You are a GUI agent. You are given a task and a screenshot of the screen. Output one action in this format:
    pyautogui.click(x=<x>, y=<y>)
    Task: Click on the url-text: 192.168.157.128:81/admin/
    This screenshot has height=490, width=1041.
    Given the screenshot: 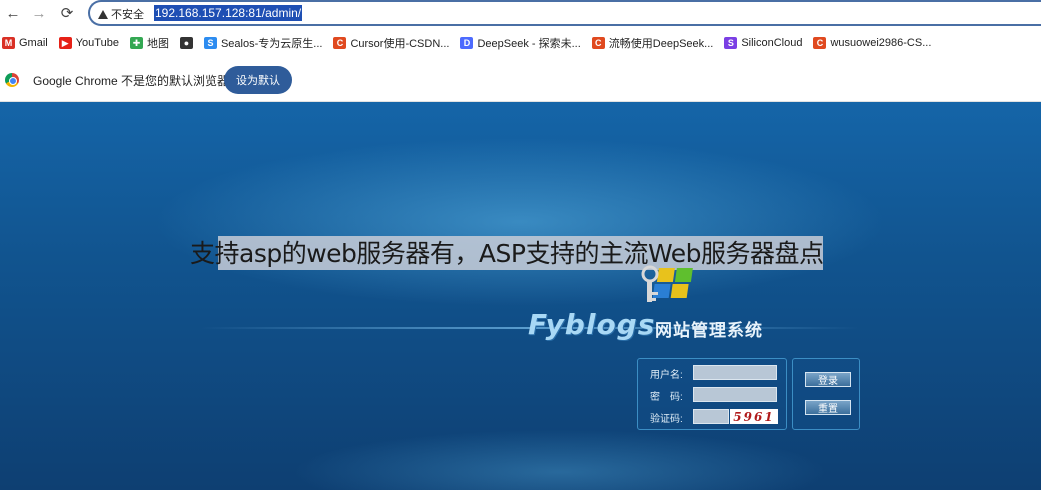 What is the action you would take?
    pyautogui.click(x=228, y=13)
    